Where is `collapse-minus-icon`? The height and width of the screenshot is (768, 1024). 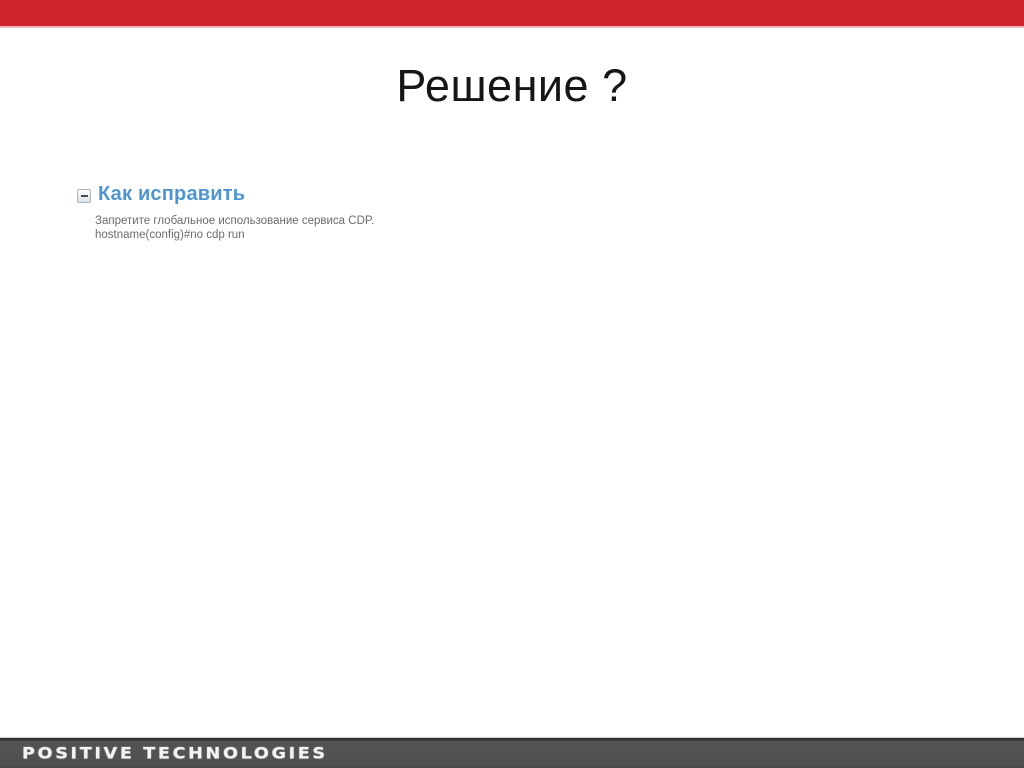
collapse-minus-icon is located at coordinates (84, 195).